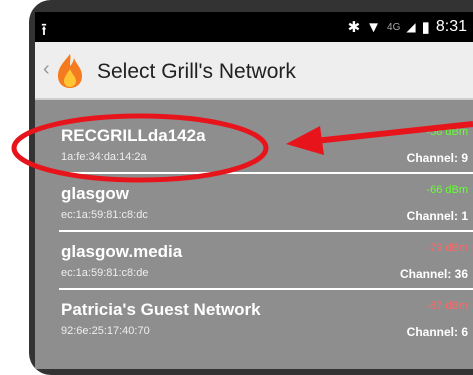  Describe the element at coordinates (70, 71) in the screenshot. I see `flame-icon` at that location.